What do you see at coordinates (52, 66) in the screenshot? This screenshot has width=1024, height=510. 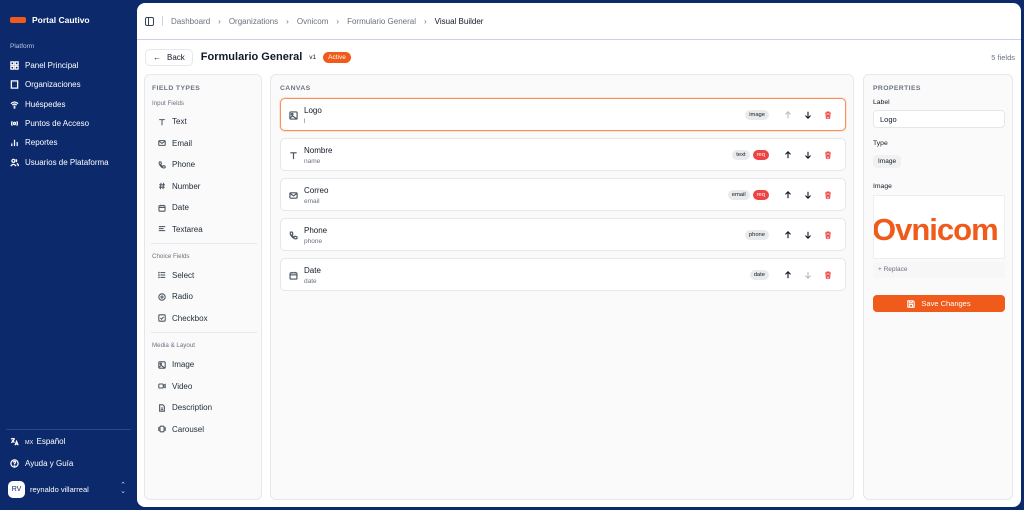 I see `sidebar-item-label: Panel Principal` at bounding box center [52, 66].